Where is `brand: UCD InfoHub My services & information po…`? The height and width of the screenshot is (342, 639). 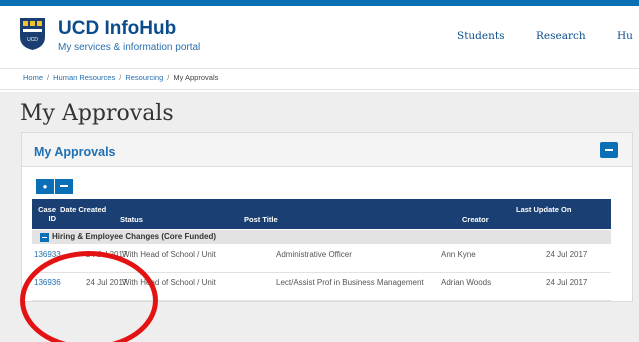
brand: UCD InfoHub My services & information po… is located at coordinates (129, 36).